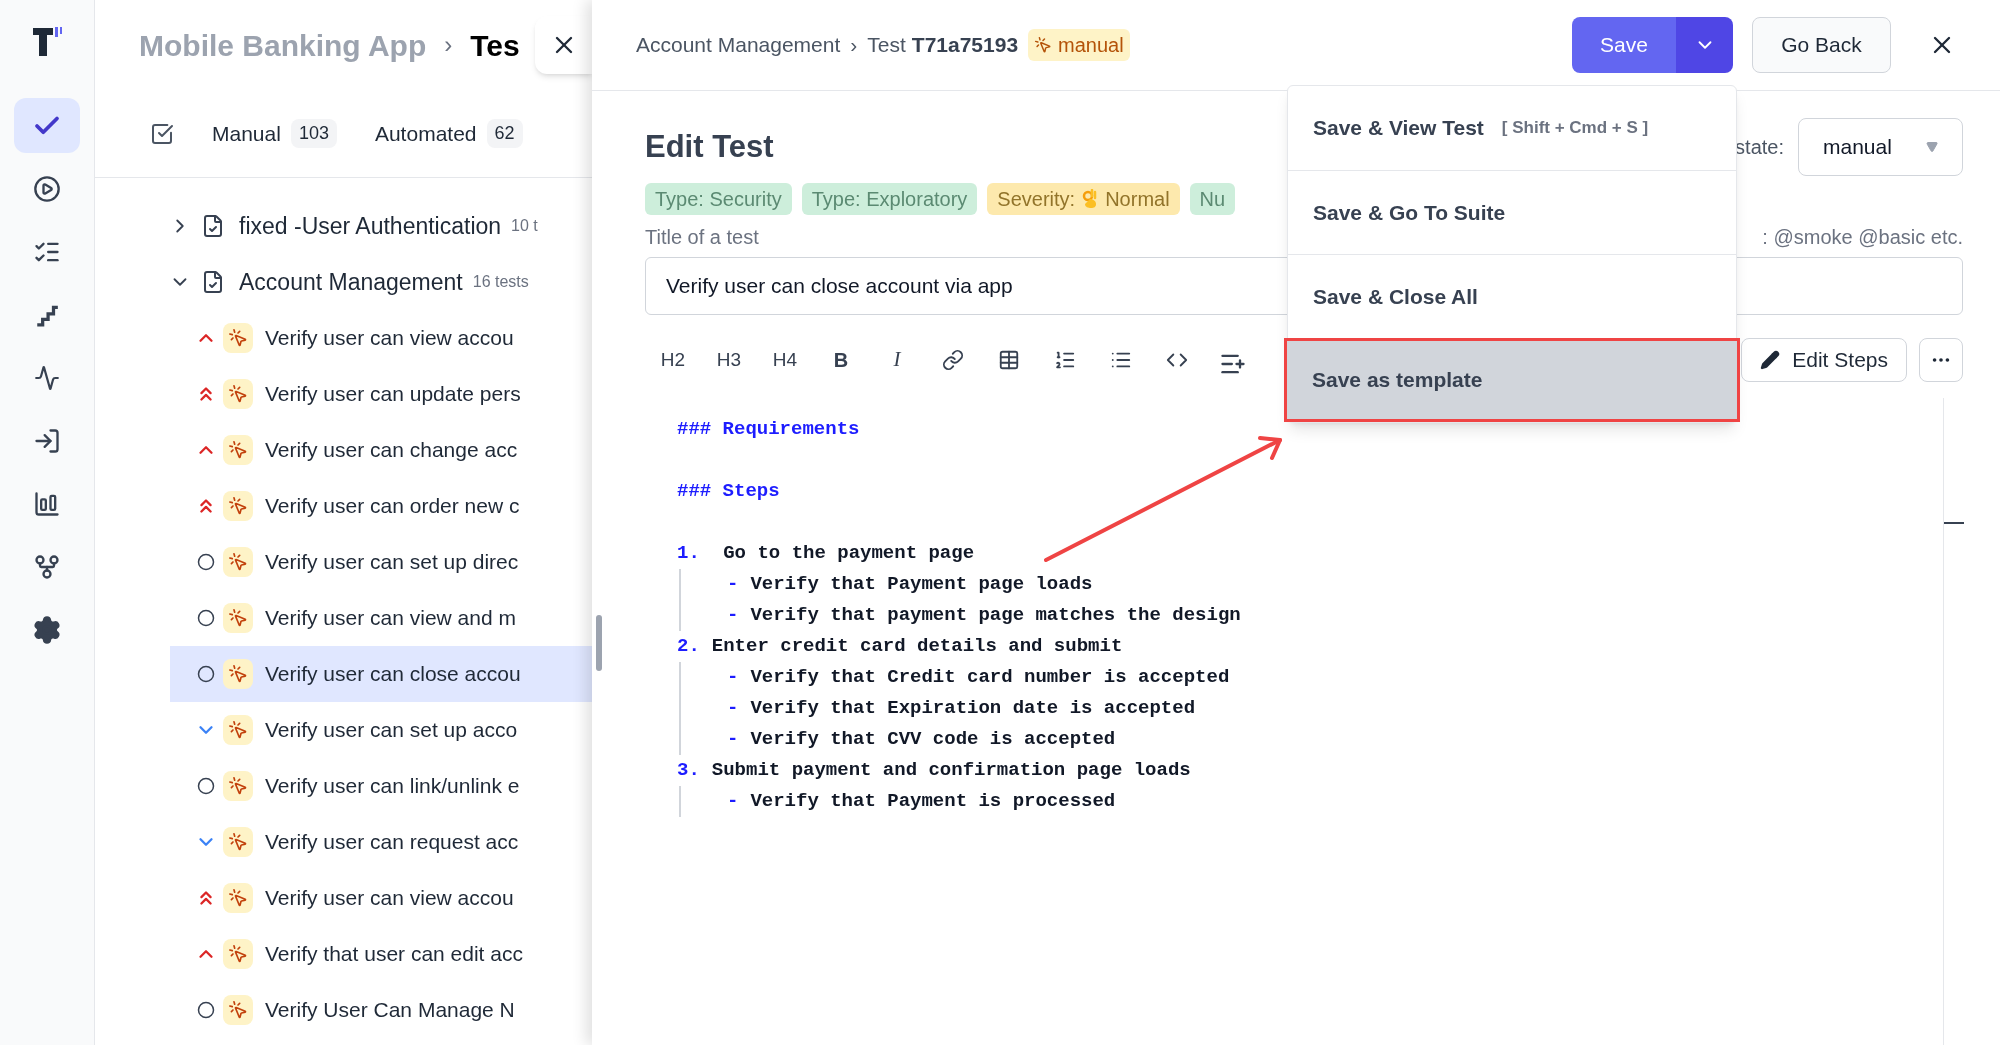 Image resolution: width=2000 pixels, height=1045 pixels. I want to click on tag: Nu, so click(1212, 199).